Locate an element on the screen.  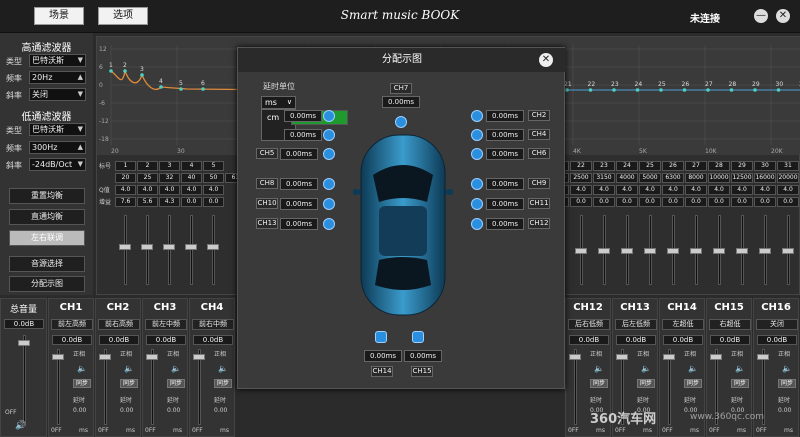
channel-role-select: 前右中频 is located at coordinates (213, 324).